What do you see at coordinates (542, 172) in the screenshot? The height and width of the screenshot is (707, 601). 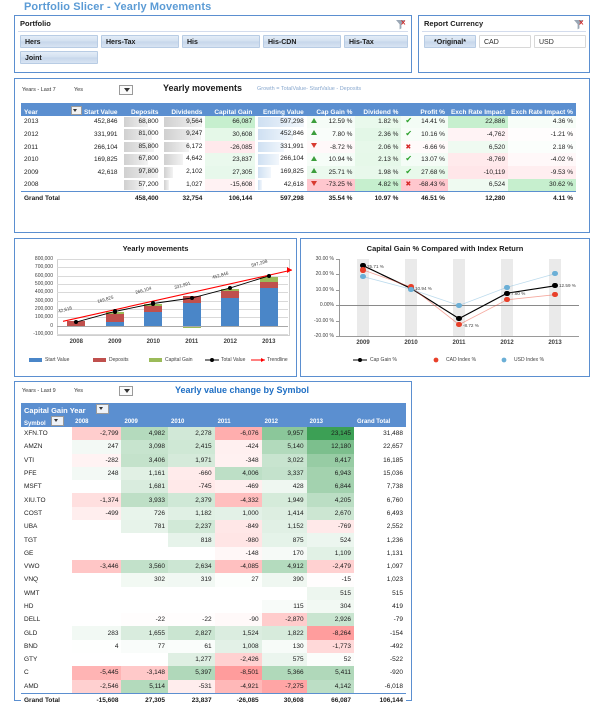 I see `cell-fx-impact-pct: -9.53 %` at bounding box center [542, 172].